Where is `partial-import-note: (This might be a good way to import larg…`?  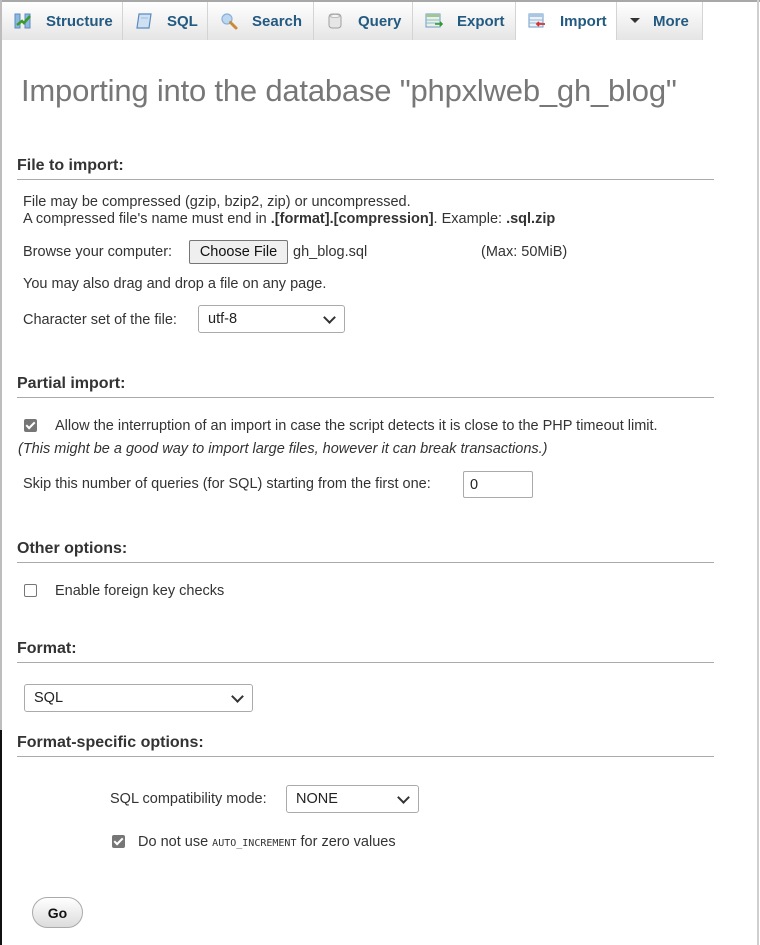
partial-import-note: (This might be a good way to import larg… is located at coordinates (283, 449).